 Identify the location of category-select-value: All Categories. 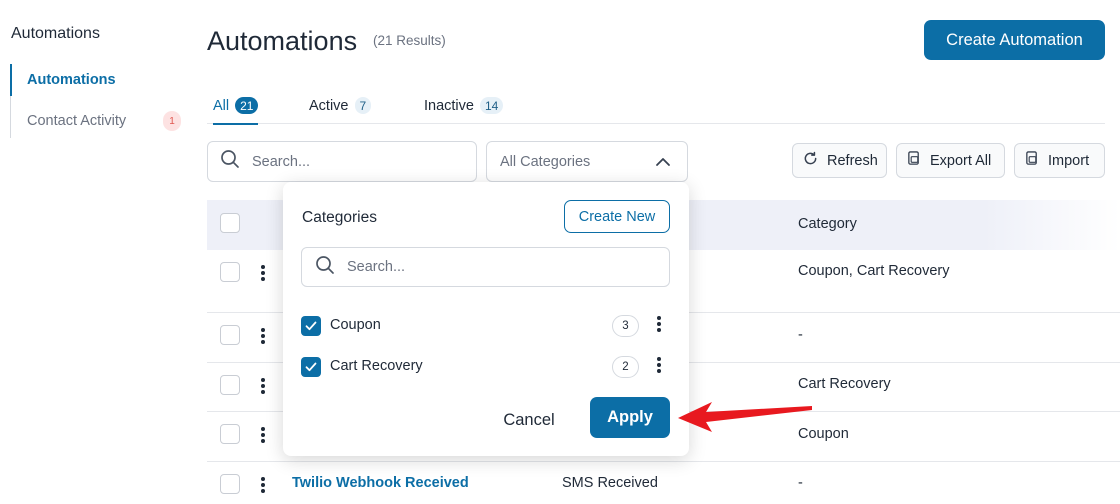
(545, 161).